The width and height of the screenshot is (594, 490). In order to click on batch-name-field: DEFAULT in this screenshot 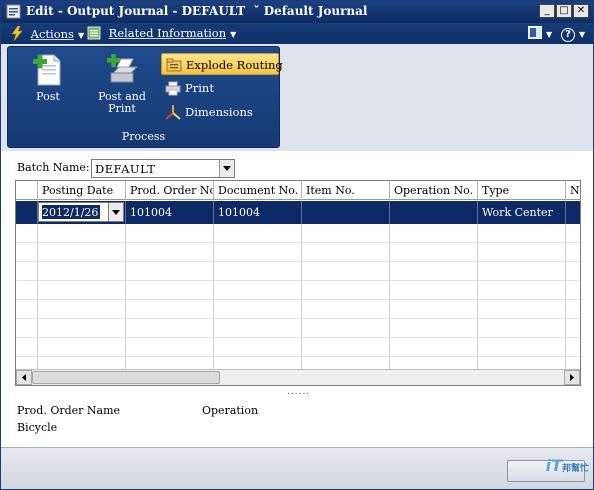, I will do `click(163, 168)`.